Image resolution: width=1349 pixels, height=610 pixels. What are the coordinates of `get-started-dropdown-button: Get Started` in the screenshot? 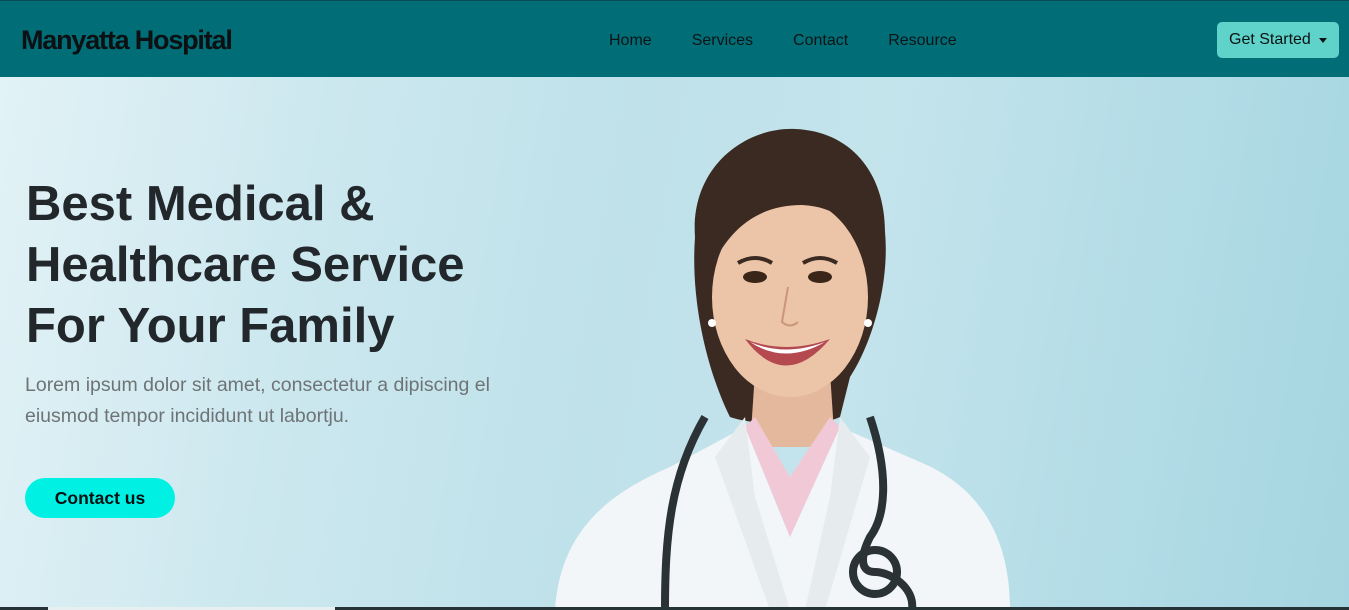 It's located at (1278, 40).